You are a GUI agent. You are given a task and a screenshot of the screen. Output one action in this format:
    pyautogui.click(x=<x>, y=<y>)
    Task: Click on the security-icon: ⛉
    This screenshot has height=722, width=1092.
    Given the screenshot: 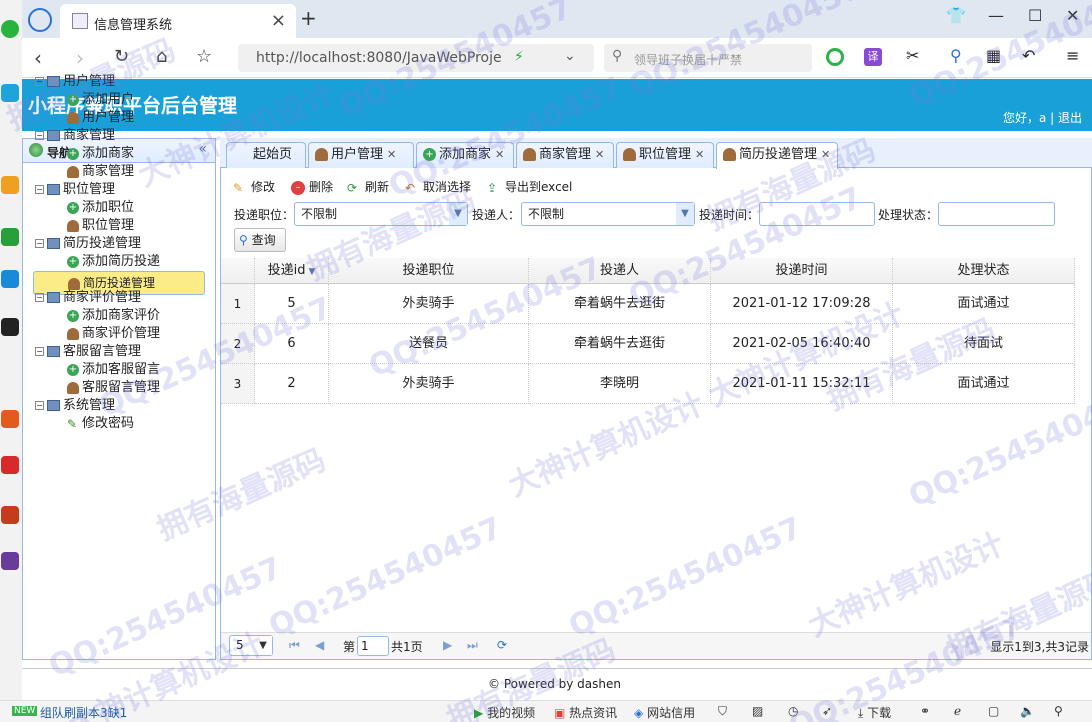 What is the action you would take?
    pyautogui.click(x=722, y=711)
    